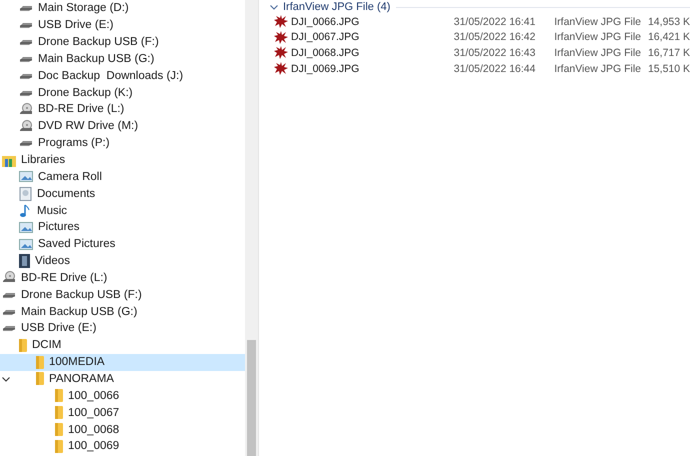 Image resolution: width=690 pixels, height=456 pixels. Describe the element at coordinates (669, 68) in the screenshot. I see `file-size: 15,510 K` at that location.